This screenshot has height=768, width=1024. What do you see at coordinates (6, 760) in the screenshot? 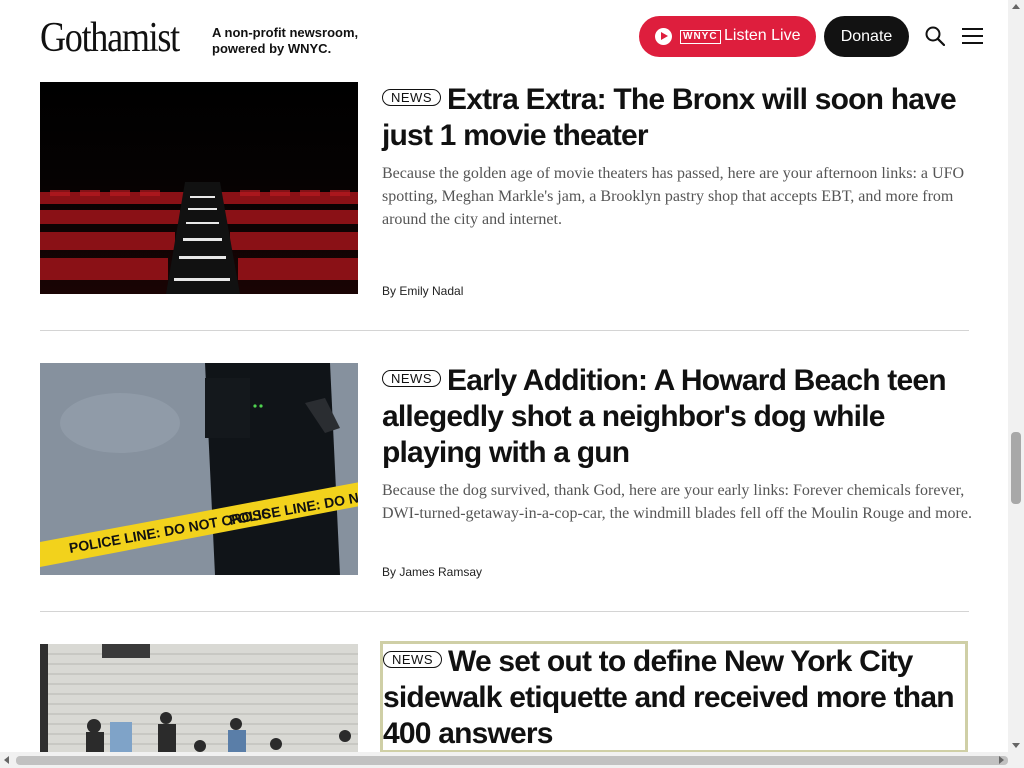
I see `scroll-left-arrow-icon` at bounding box center [6, 760].